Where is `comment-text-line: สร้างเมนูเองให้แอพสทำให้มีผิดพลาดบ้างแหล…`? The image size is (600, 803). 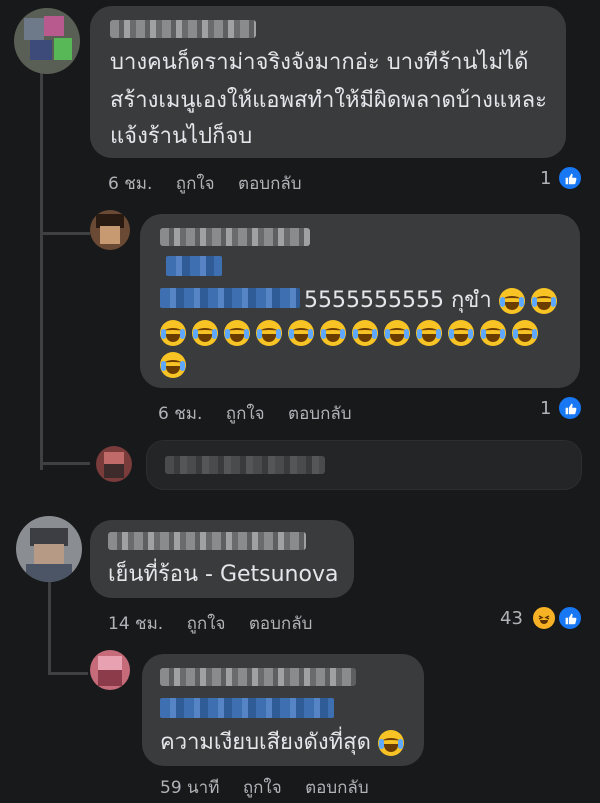
comment-text-line: สร้างเมนูเองให้แอพสทำให้มีผิดพลาดบ้างแหล… is located at coordinates (328, 100).